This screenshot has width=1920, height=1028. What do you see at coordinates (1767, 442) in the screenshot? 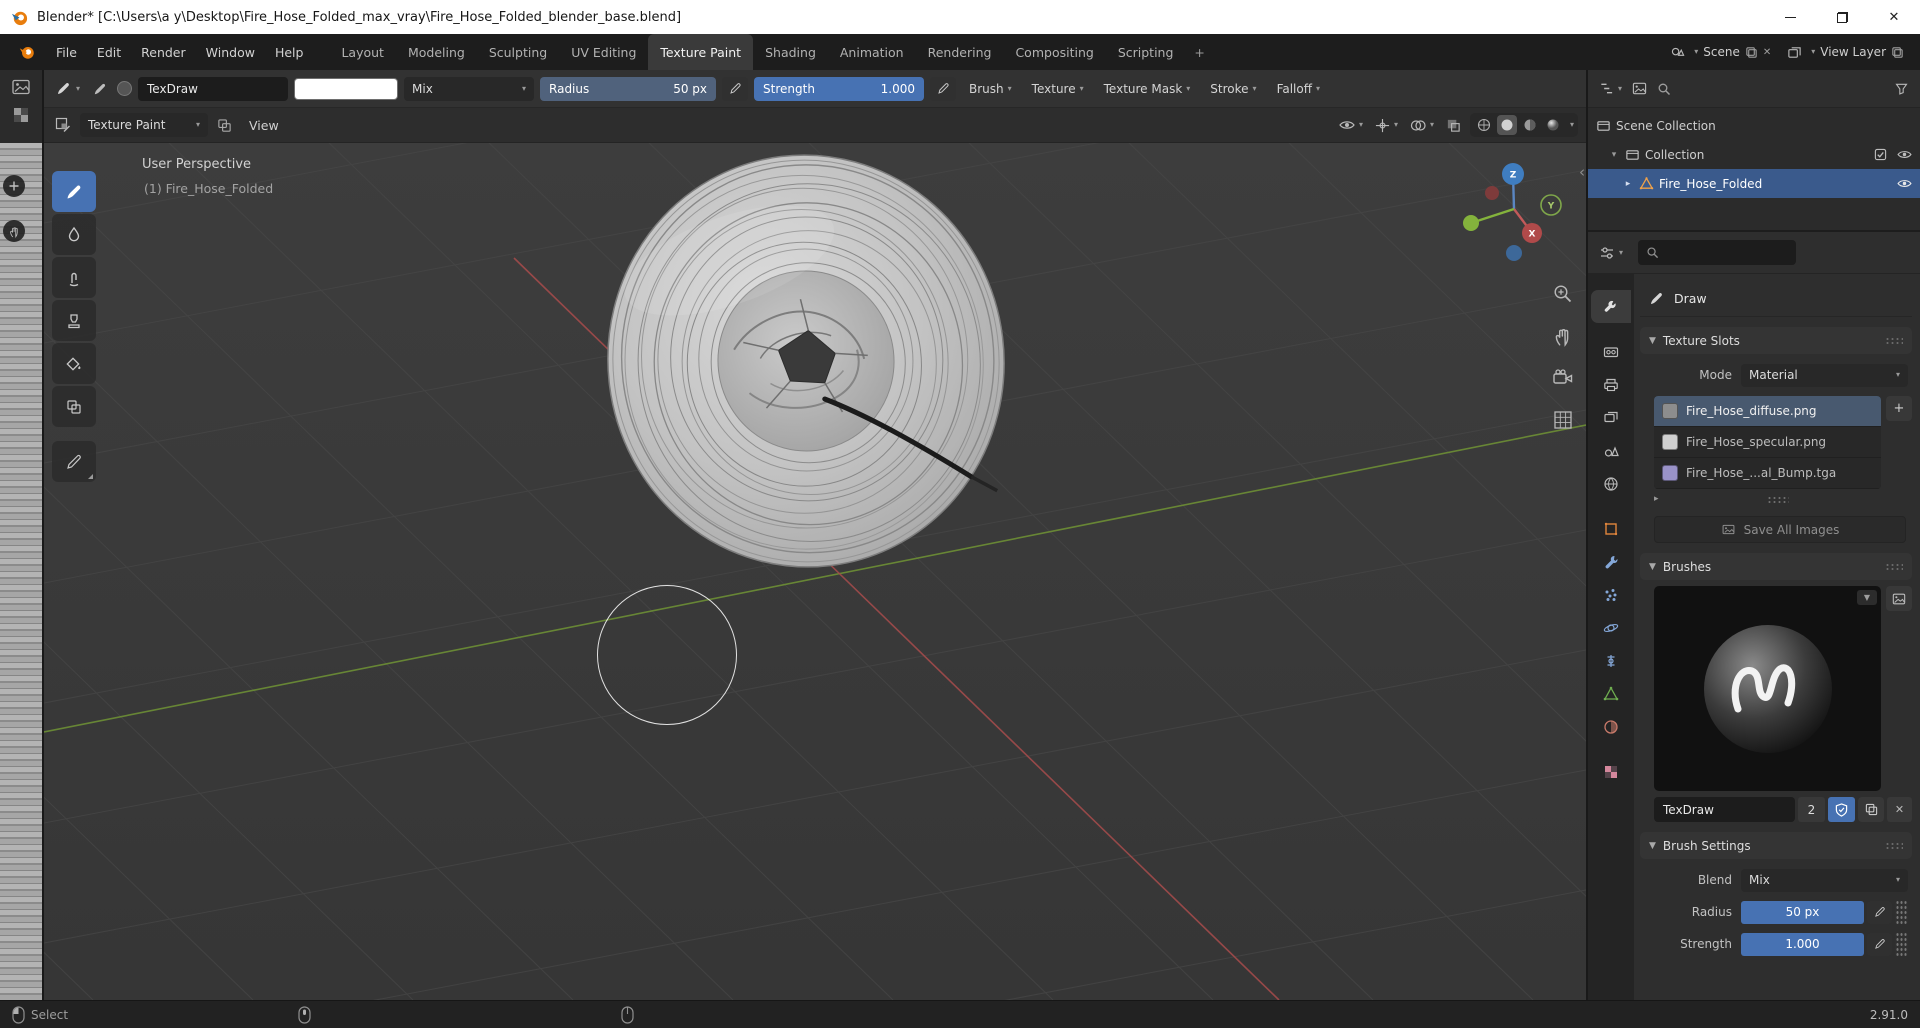
I see `texture-slot-row-specular: Fire_Hose_specular.png` at bounding box center [1767, 442].